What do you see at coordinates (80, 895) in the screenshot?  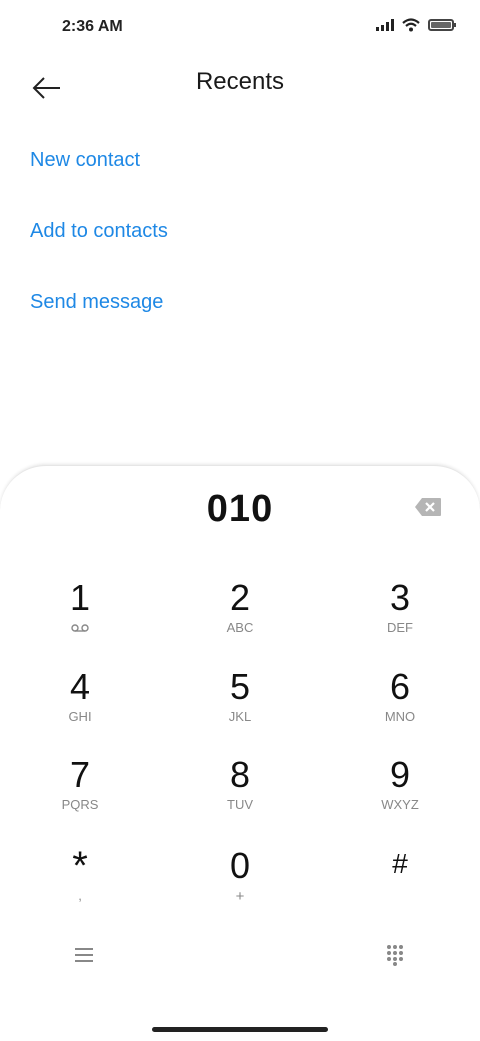 I see `key-letters: ,` at bounding box center [80, 895].